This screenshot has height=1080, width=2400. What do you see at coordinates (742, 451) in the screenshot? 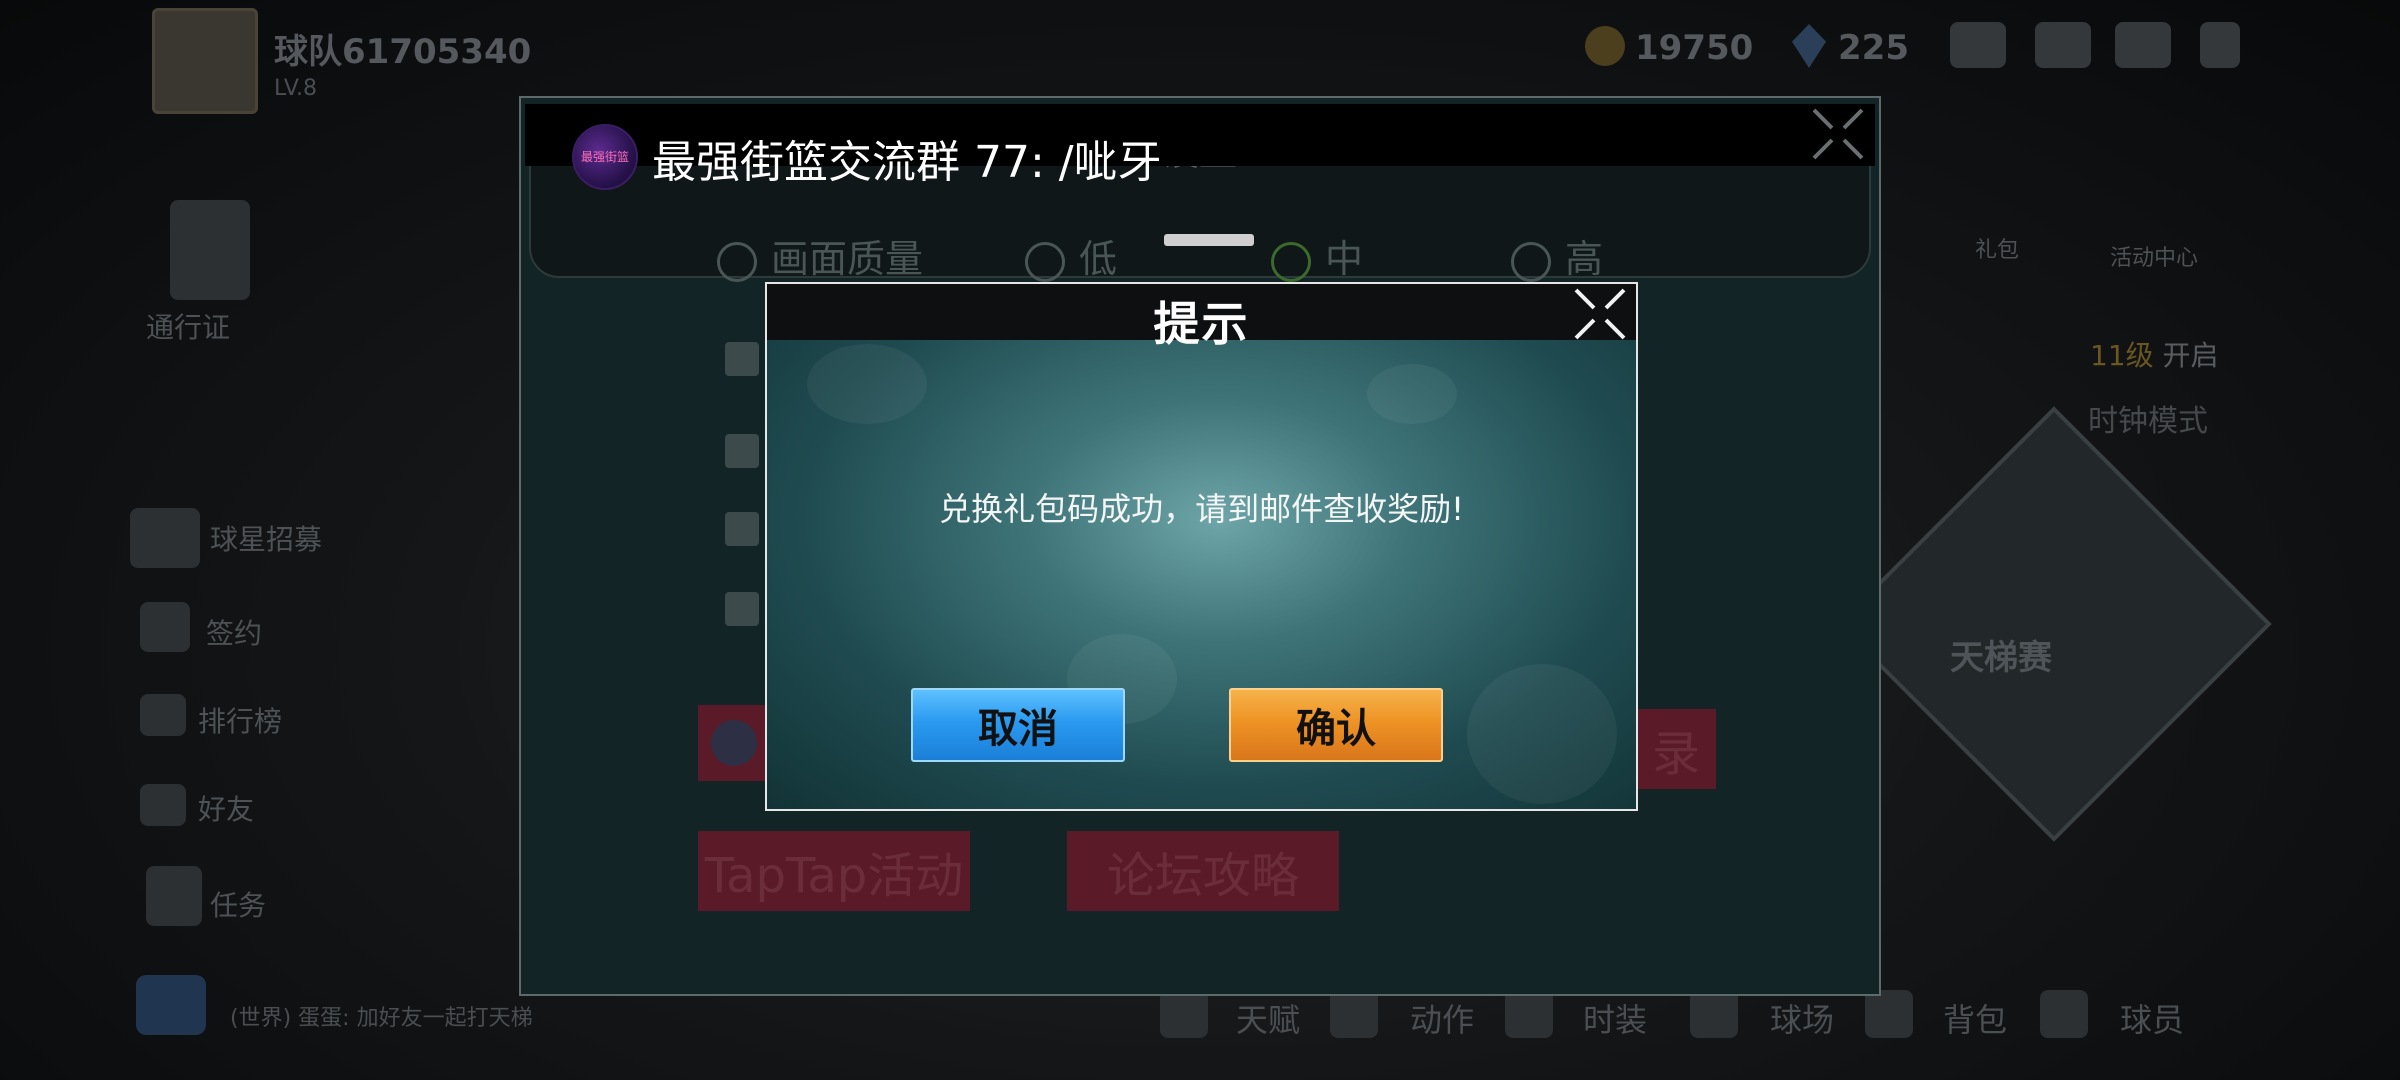
I see `bell-icon` at bounding box center [742, 451].